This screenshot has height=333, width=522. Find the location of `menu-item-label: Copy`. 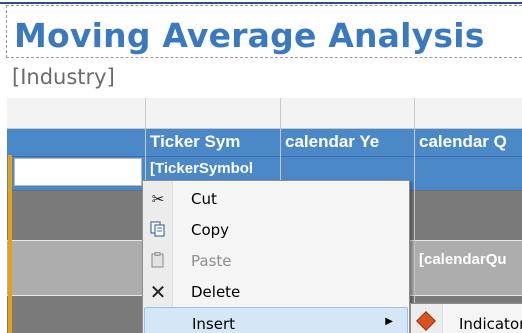

menu-item-label: Copy is located at coordinates (210, 230).